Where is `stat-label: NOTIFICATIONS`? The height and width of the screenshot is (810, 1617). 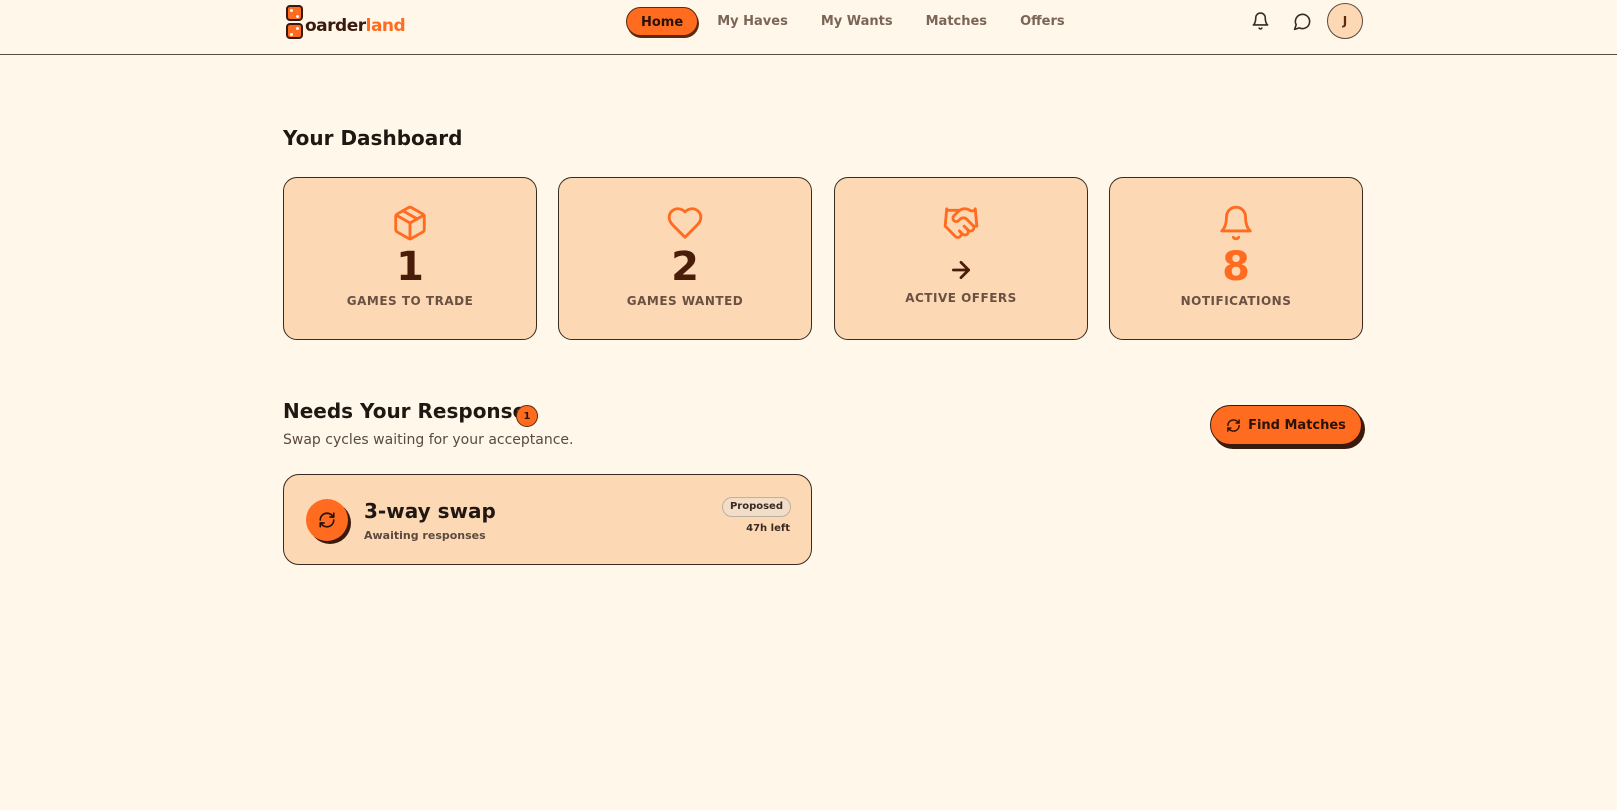 stat-label: NOTIFICATIONS is located at coordinates (1236, 301).